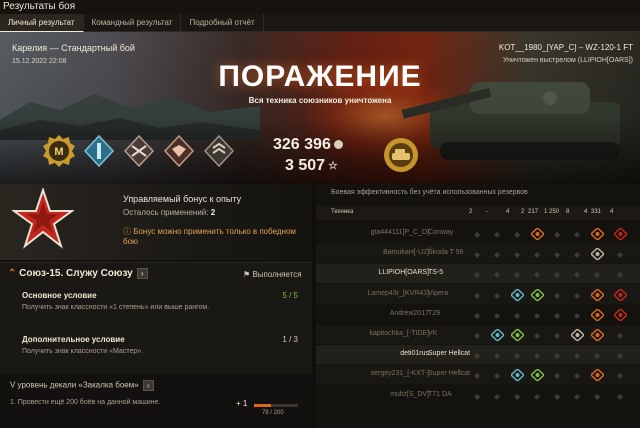 The width and height of the screenshot is (640, 428). I want to click on flag-icon: ⚑, so click(248, 274).